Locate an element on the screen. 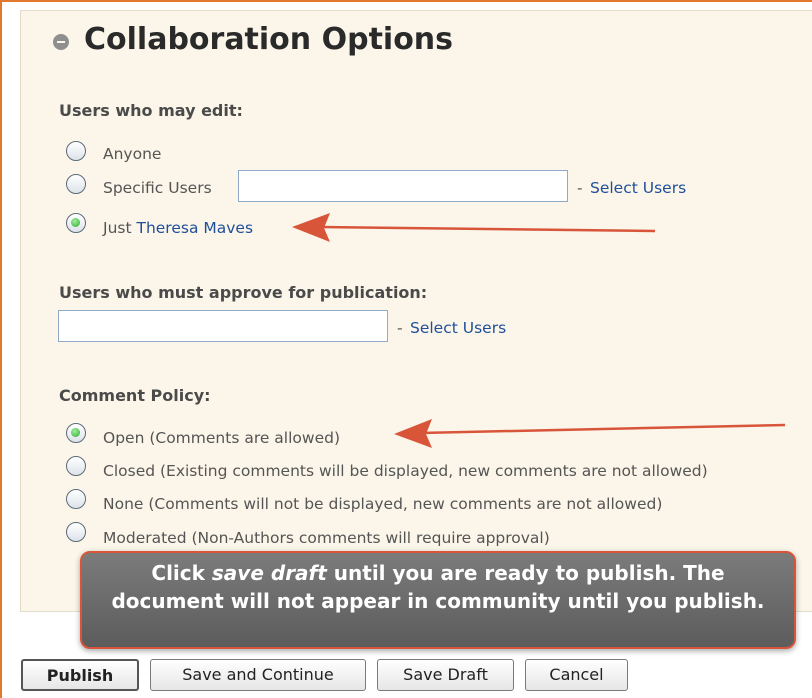 The height and width of the screenshot is (698, 812). publish-button: Publish is located at coordinates (80, 675).